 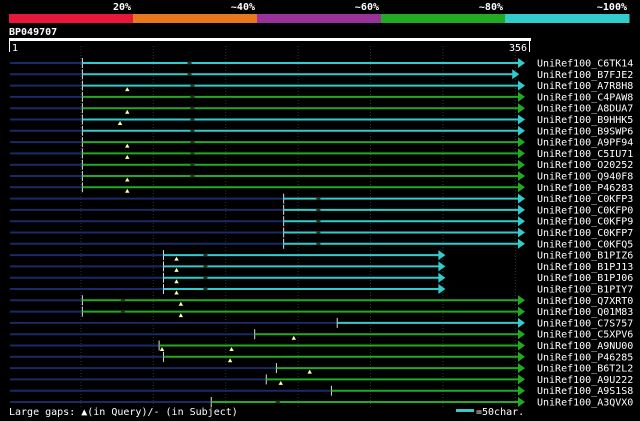 What do you see at coordinates (585, 312) in the screenshot?
I see `hit-label: UniRef100_Q01M83` at bounding box center [585, 312].